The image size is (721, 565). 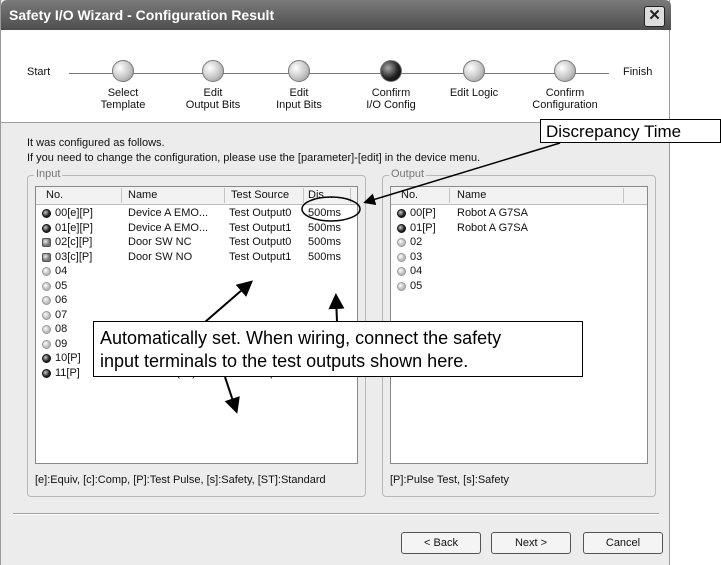 I want to click on window-title: Safety I/O Wizard - Configuration Result, so click(x=142, y=15).